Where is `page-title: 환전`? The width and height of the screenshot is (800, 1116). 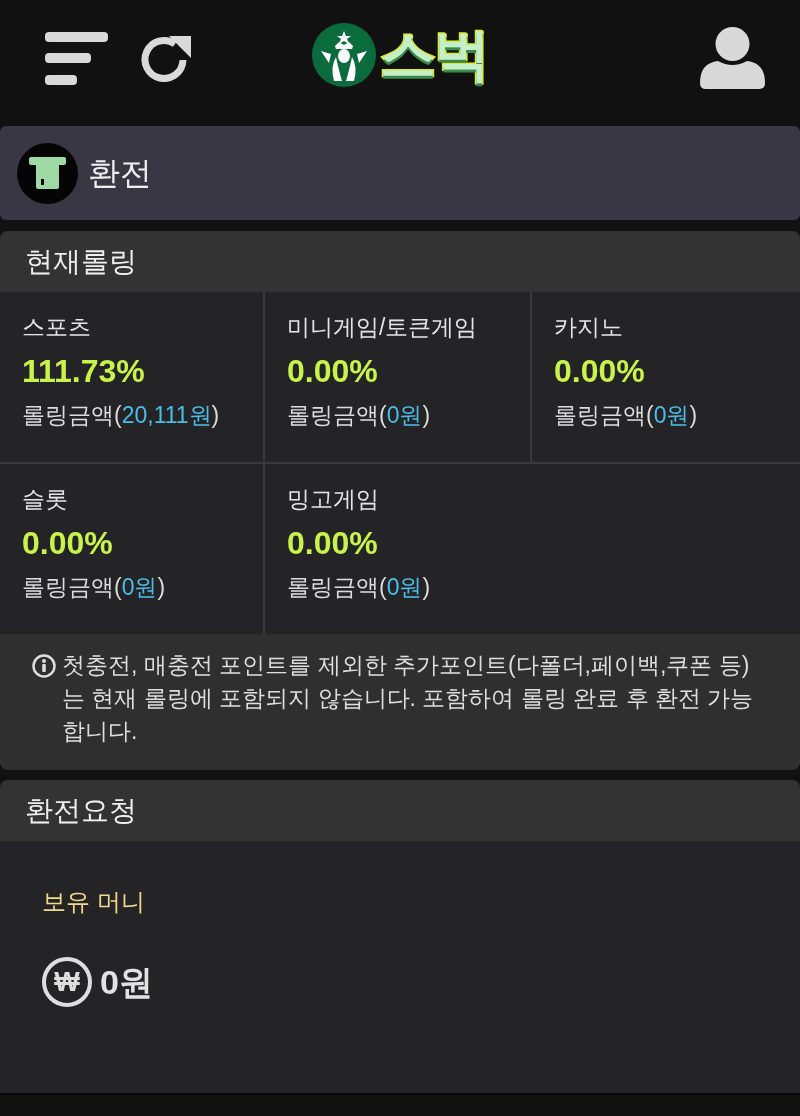 page-title: 환전 is located at coordinates (120, 173).